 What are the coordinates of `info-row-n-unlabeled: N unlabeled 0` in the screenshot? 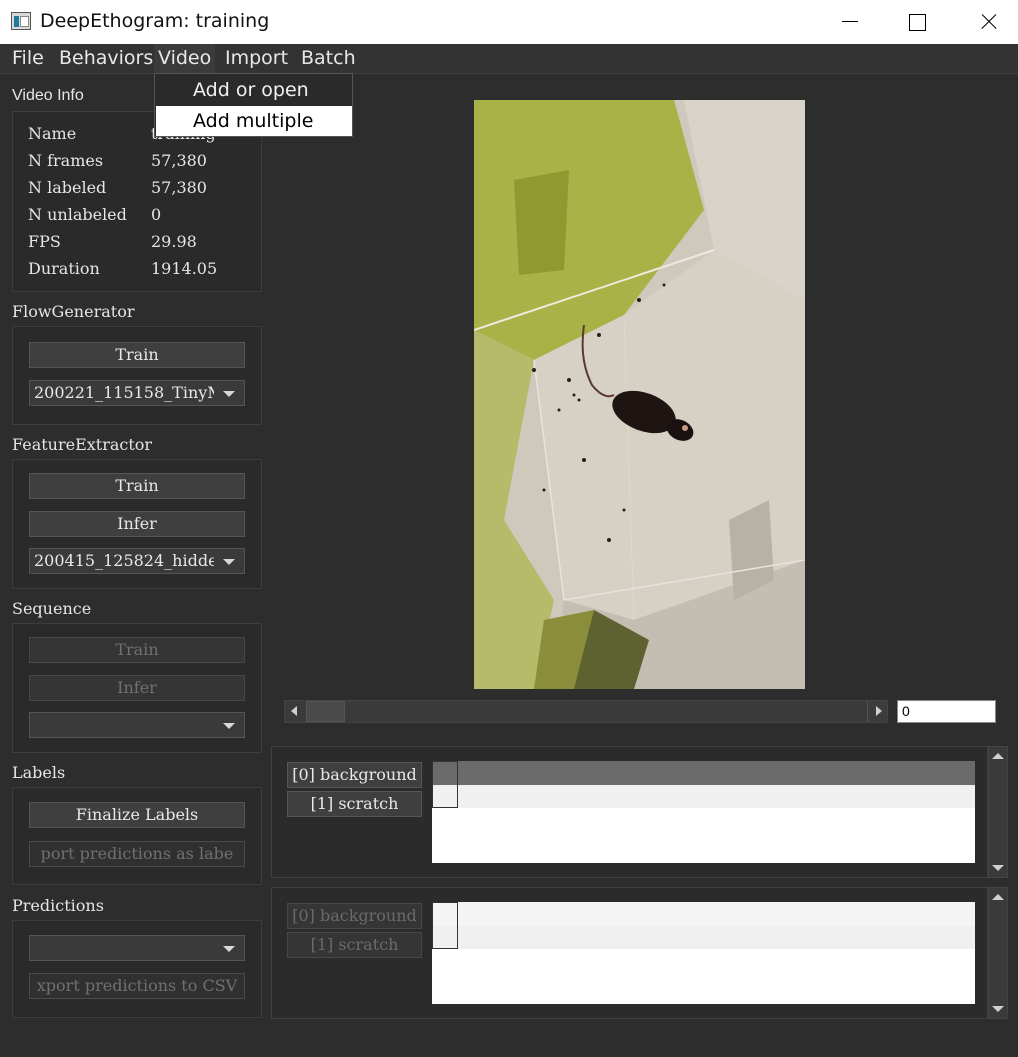 It's located at (94, 214).